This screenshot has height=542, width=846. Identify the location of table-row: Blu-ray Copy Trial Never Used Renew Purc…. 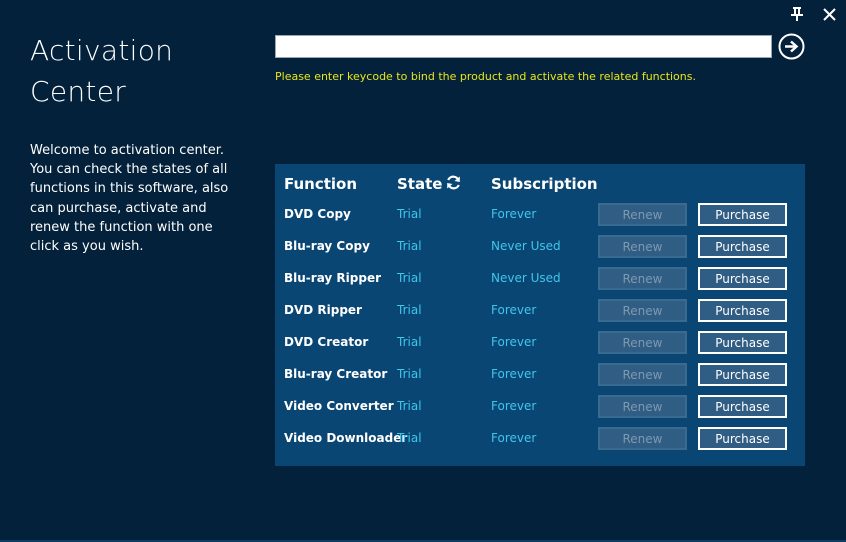
(540, 245).